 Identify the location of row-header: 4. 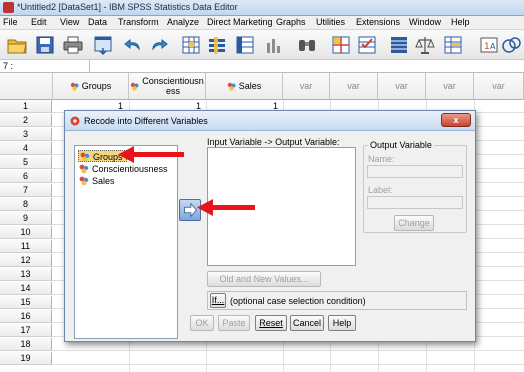
(26, 148).